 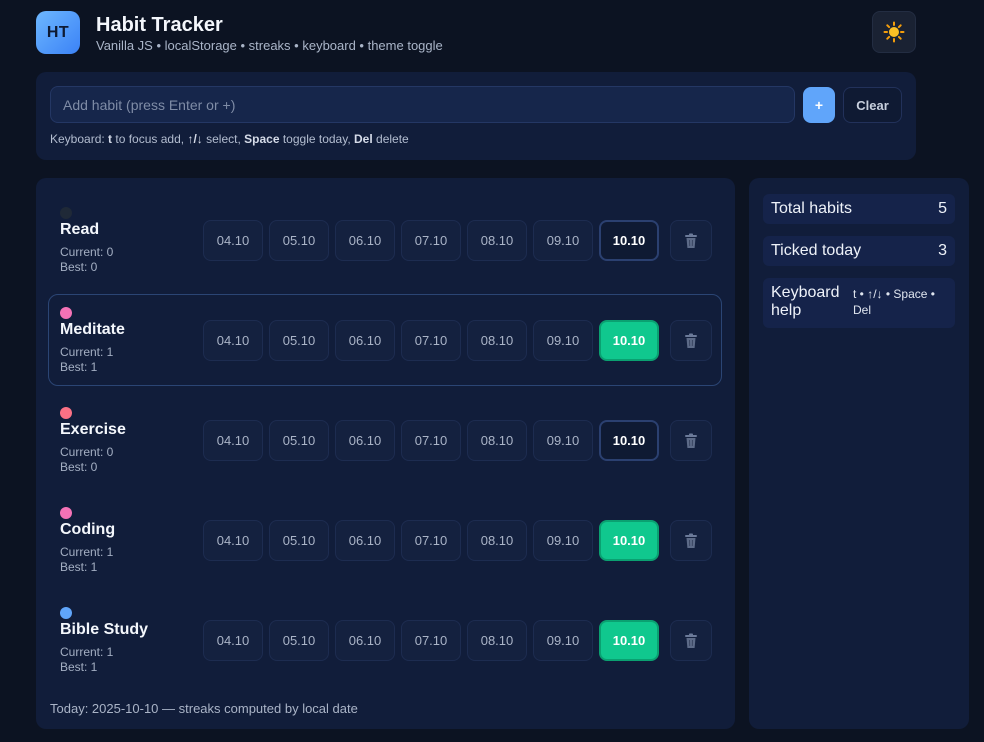 What do you see at coordinates (104, 629) in the screenshot?
I see `habit-name: Bible Study` at bounding box center [104, 629].